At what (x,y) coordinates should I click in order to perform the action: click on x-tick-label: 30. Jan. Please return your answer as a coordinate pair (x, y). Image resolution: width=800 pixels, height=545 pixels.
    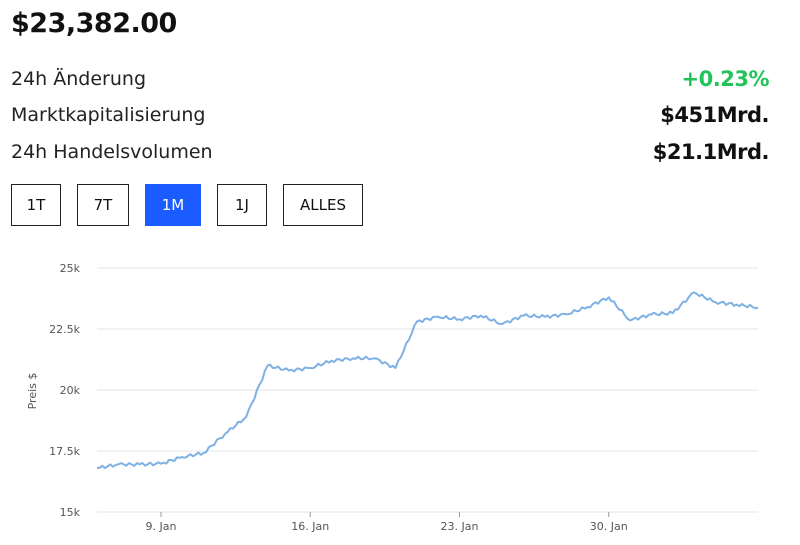
    Looking at the image, I should click on (609, 526).